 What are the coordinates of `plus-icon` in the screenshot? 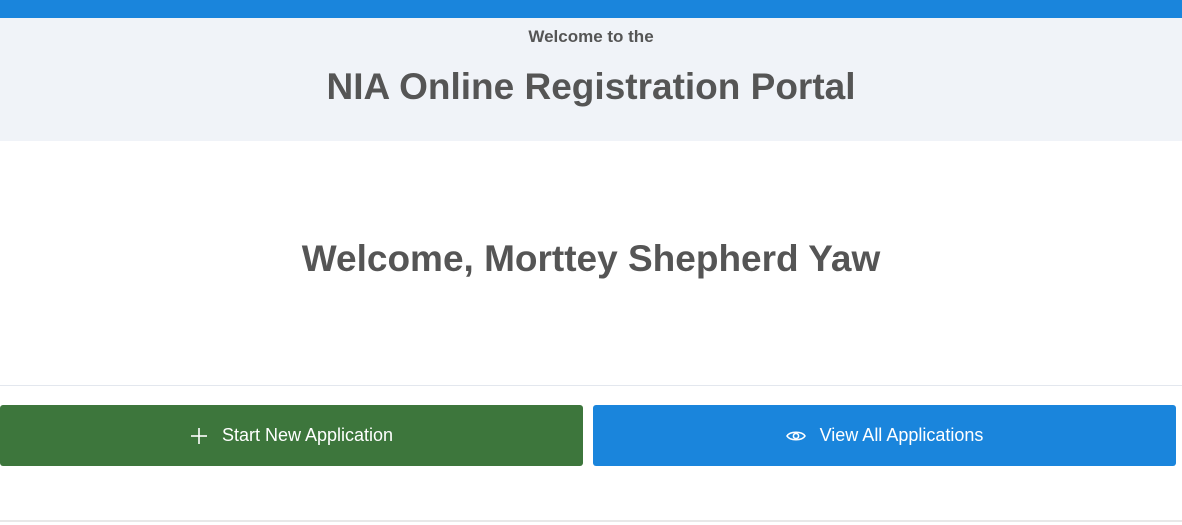 It's located at (199, 436).